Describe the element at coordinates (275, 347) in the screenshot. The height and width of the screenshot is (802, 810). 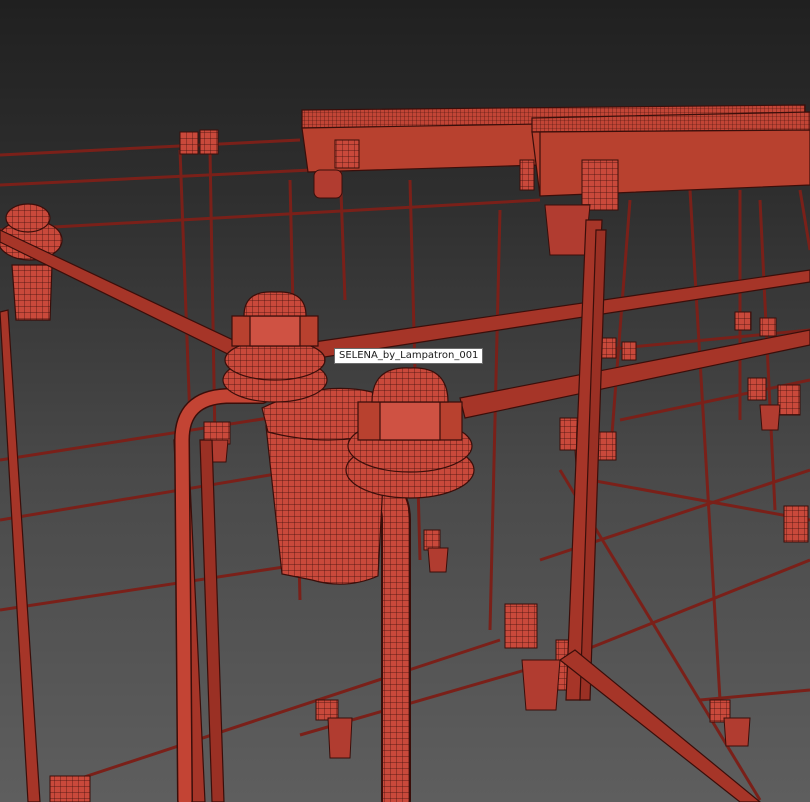
I see `nut-assembly-upper` at that location.